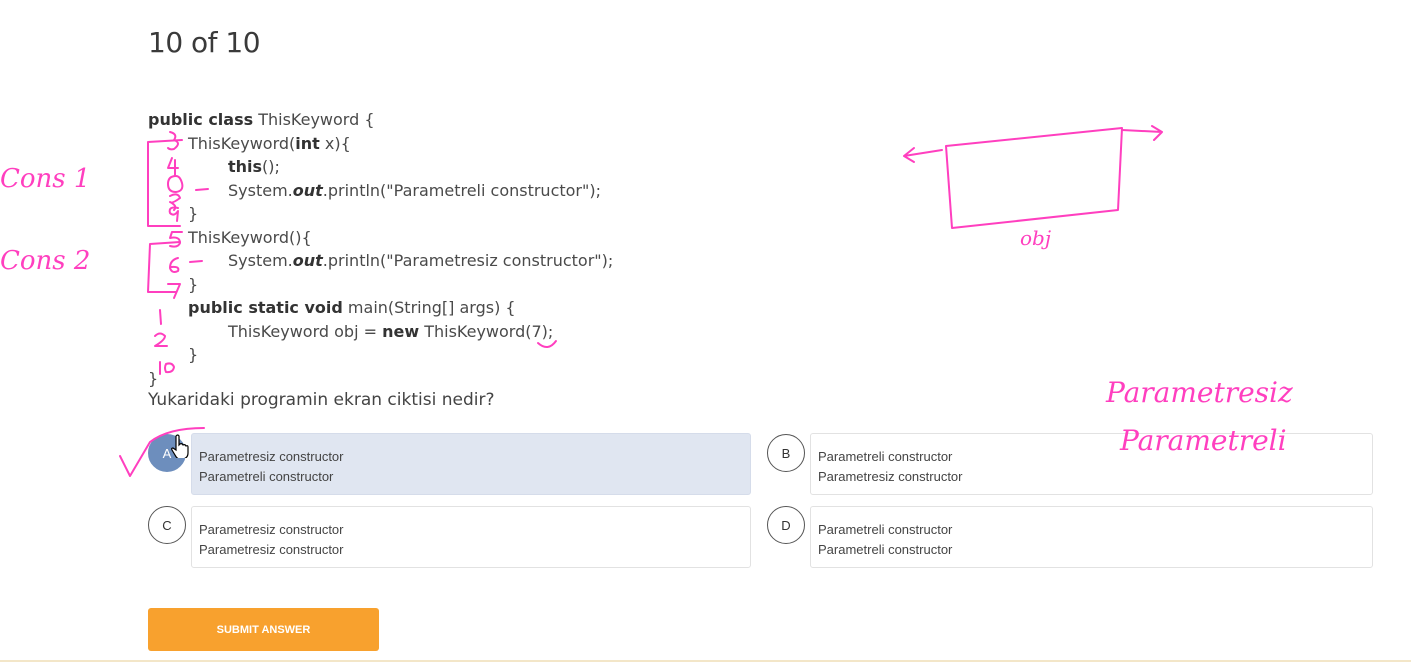 This screenshot has height=663, width=1411. What do you see at coordinates (174, 265) in the screenshot?
I see `digit-6-mark` at bounding box center [174, 265].